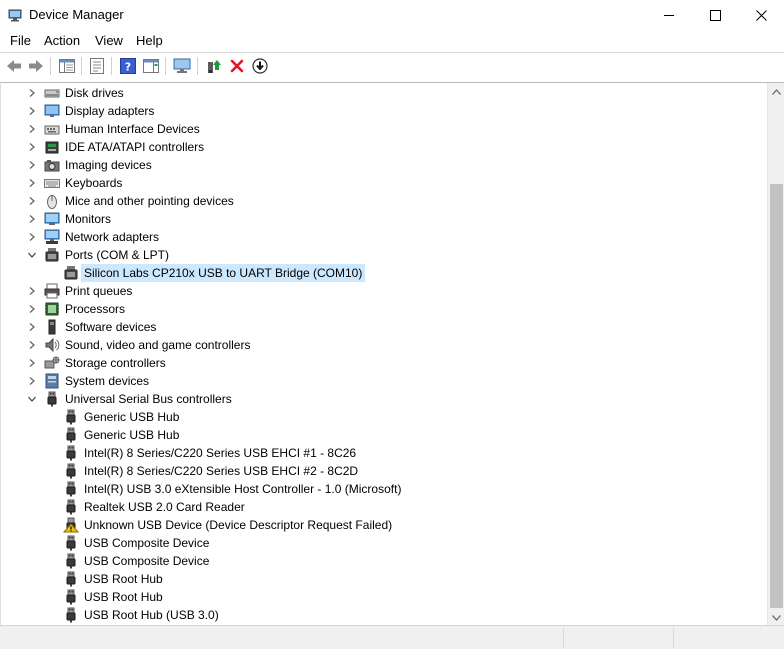 The image size is (784, 649). I want to click on device-label: Imaging devices, so click(108, 165).